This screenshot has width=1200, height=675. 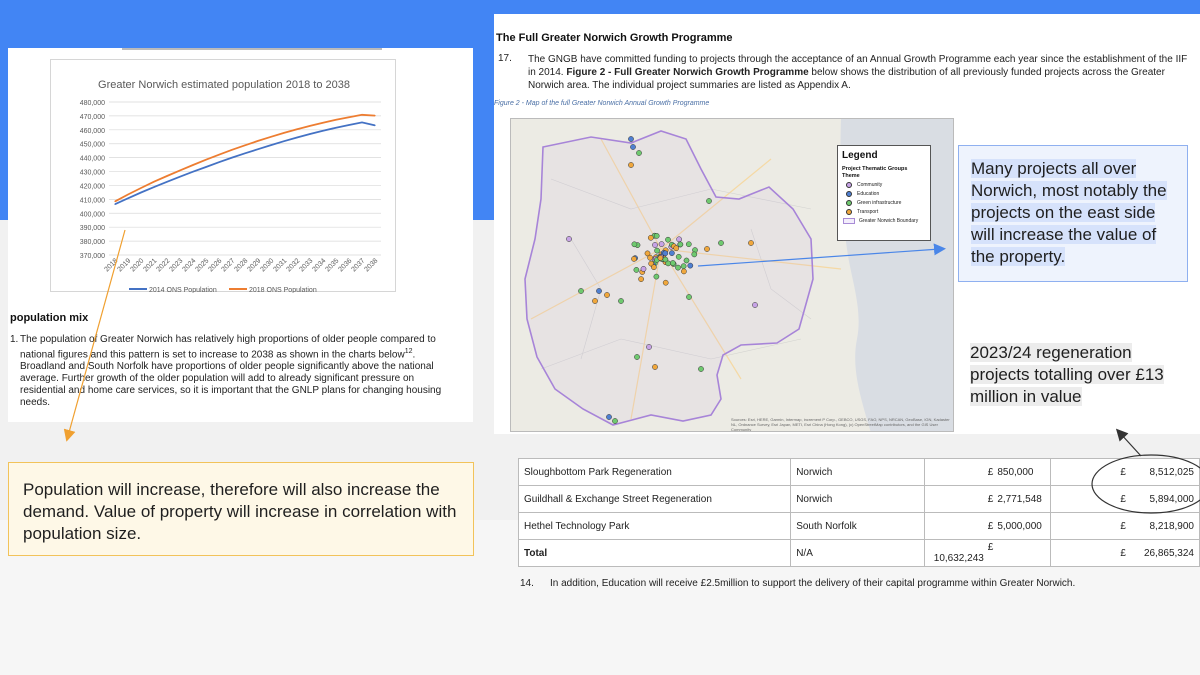 I want to click on total-value: 8,218,900, so click(x=1172, y=526).